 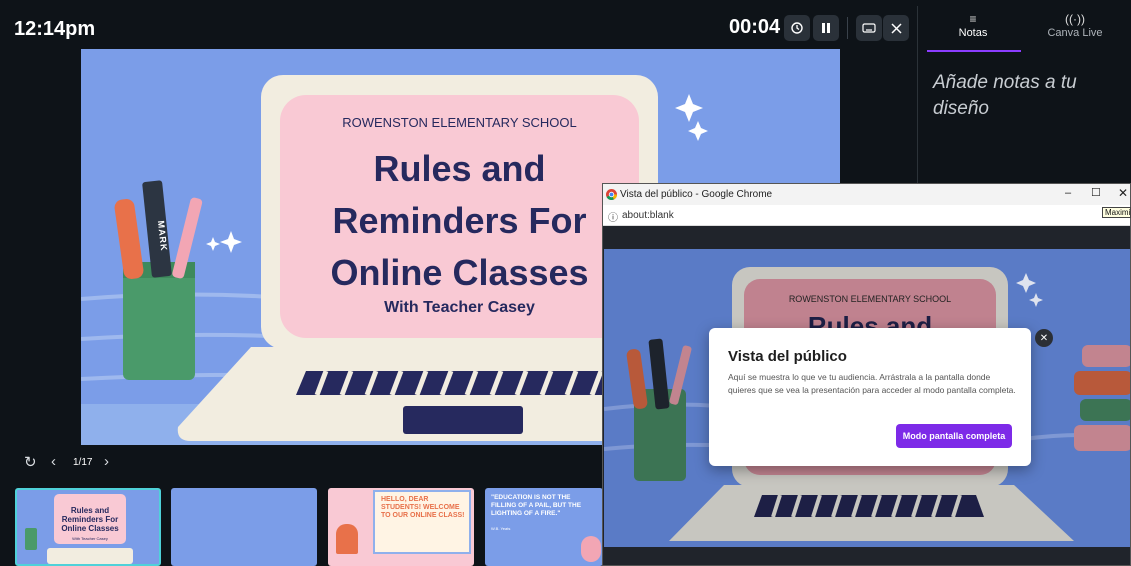 What do you see at coordinates (1123, 193) in the screenshot?
I see `window-close-button: ✕` at bounding box center [1123, 193].